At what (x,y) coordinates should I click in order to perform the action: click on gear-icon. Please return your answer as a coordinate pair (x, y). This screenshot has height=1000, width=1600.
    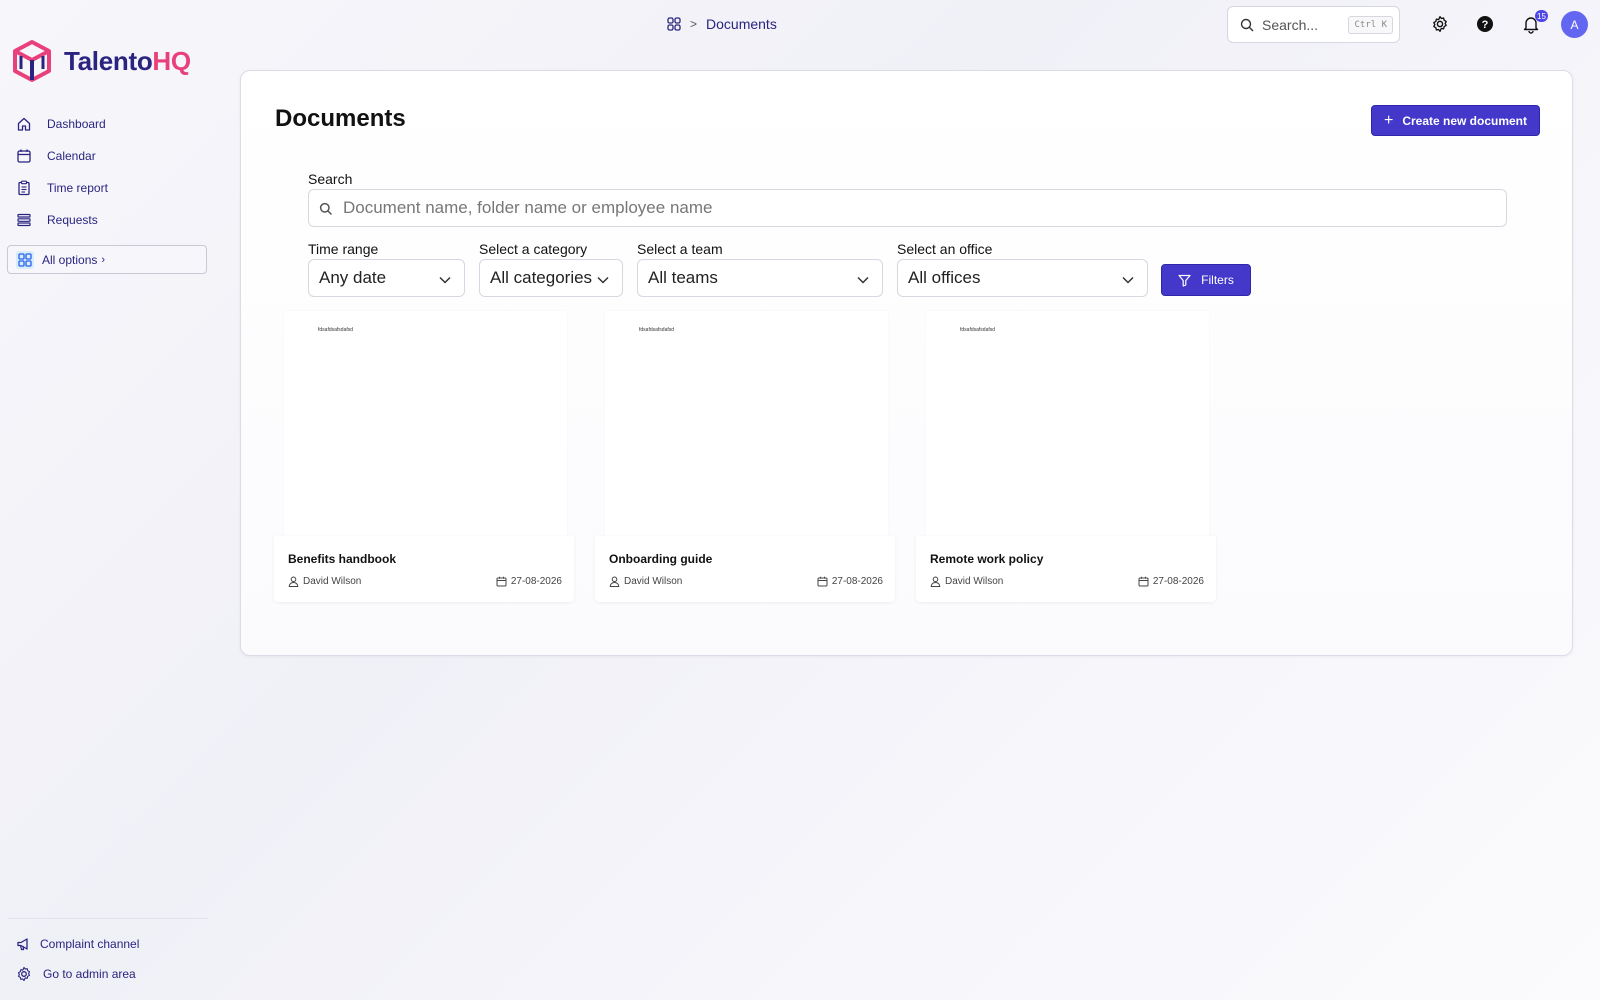
    Looking at the image, I should click on (24, 974).